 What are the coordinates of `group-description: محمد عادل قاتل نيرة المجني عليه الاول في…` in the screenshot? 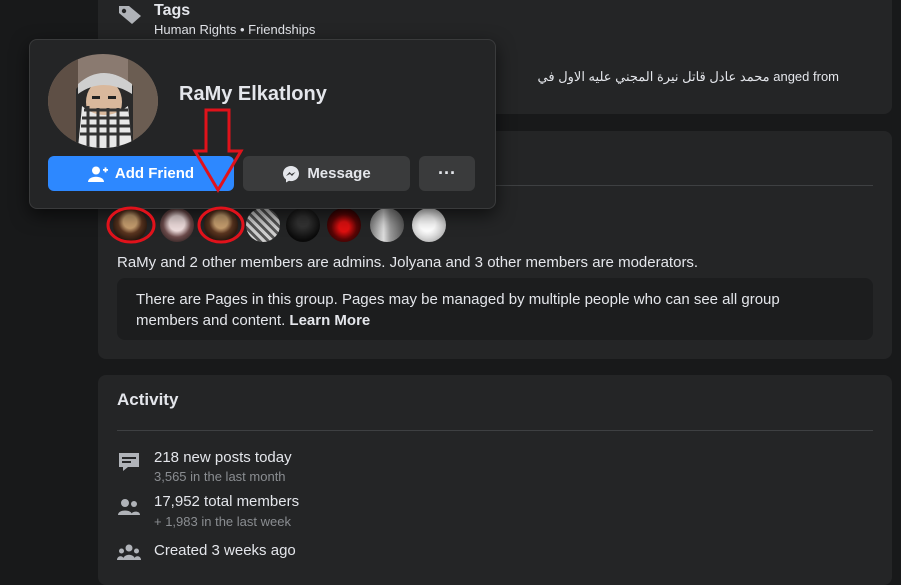 It's located at (688, 76).